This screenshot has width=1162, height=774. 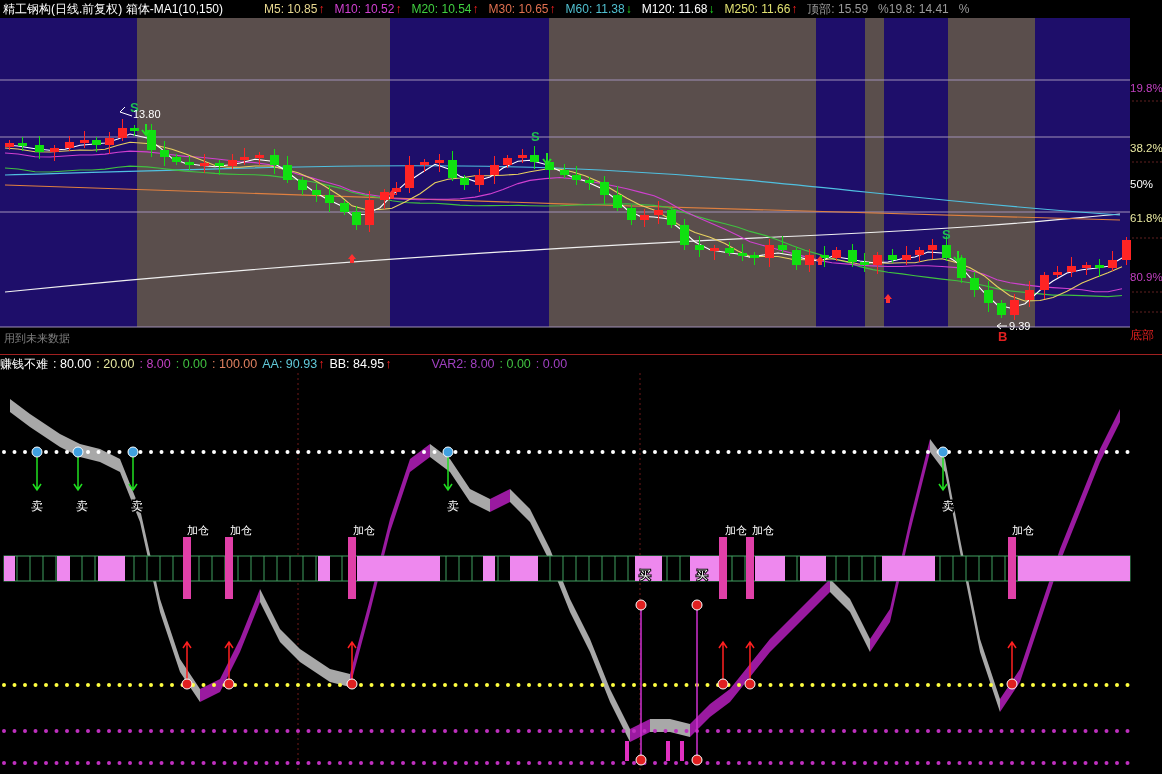 What do you see at coordinates (1146, 218) in the screenshot?
I see `level-label: 61.8%` at bounding box center [1146, 218].